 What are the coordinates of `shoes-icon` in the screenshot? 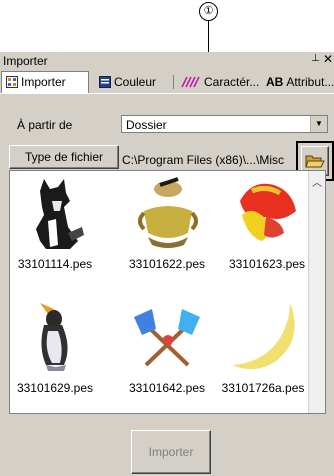 It's located at (268, 212).